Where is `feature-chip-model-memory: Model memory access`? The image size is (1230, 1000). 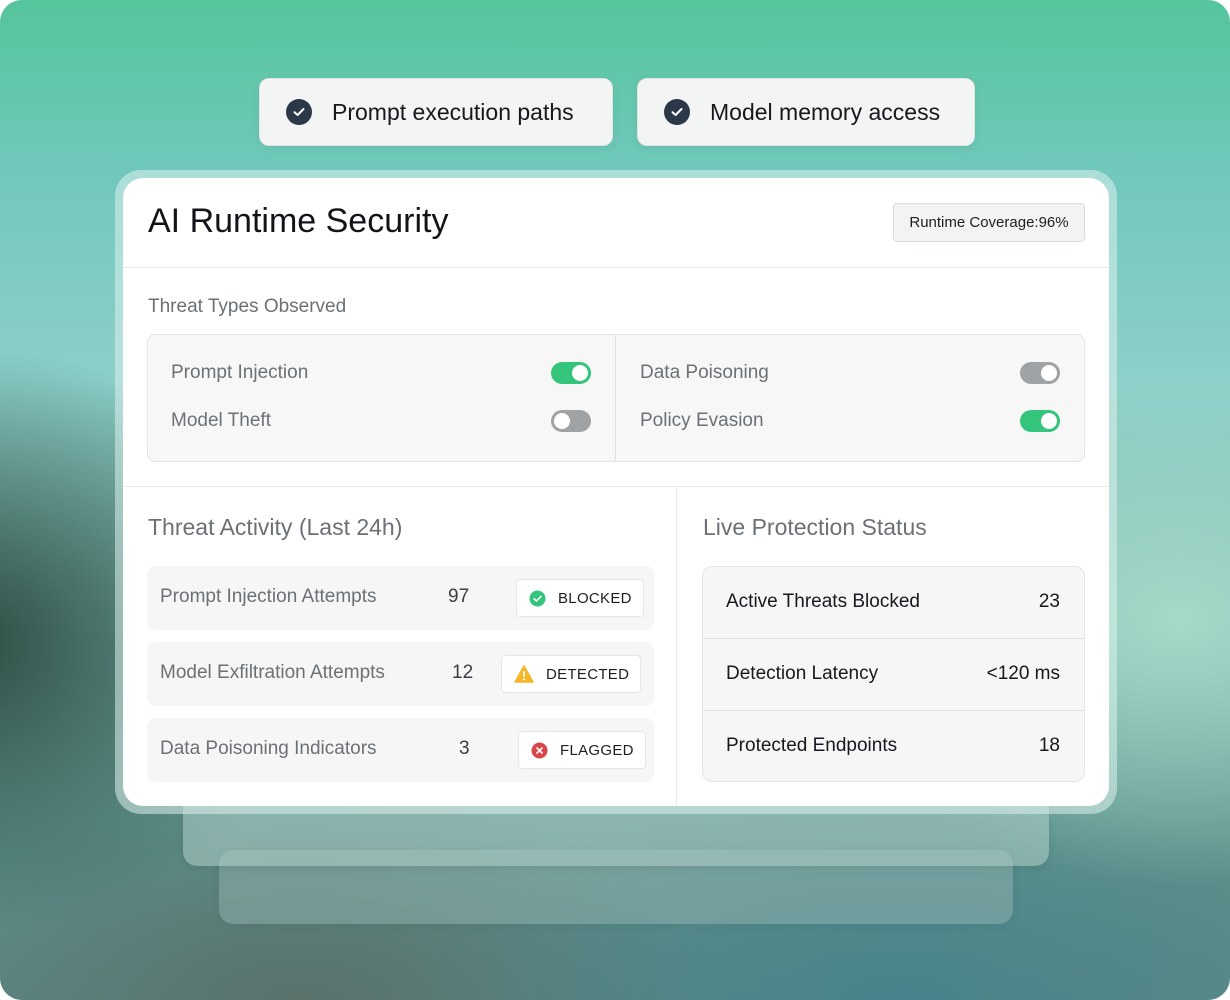 feature-chip-model-memory: Model memory access is located at coordinates (806, 112).